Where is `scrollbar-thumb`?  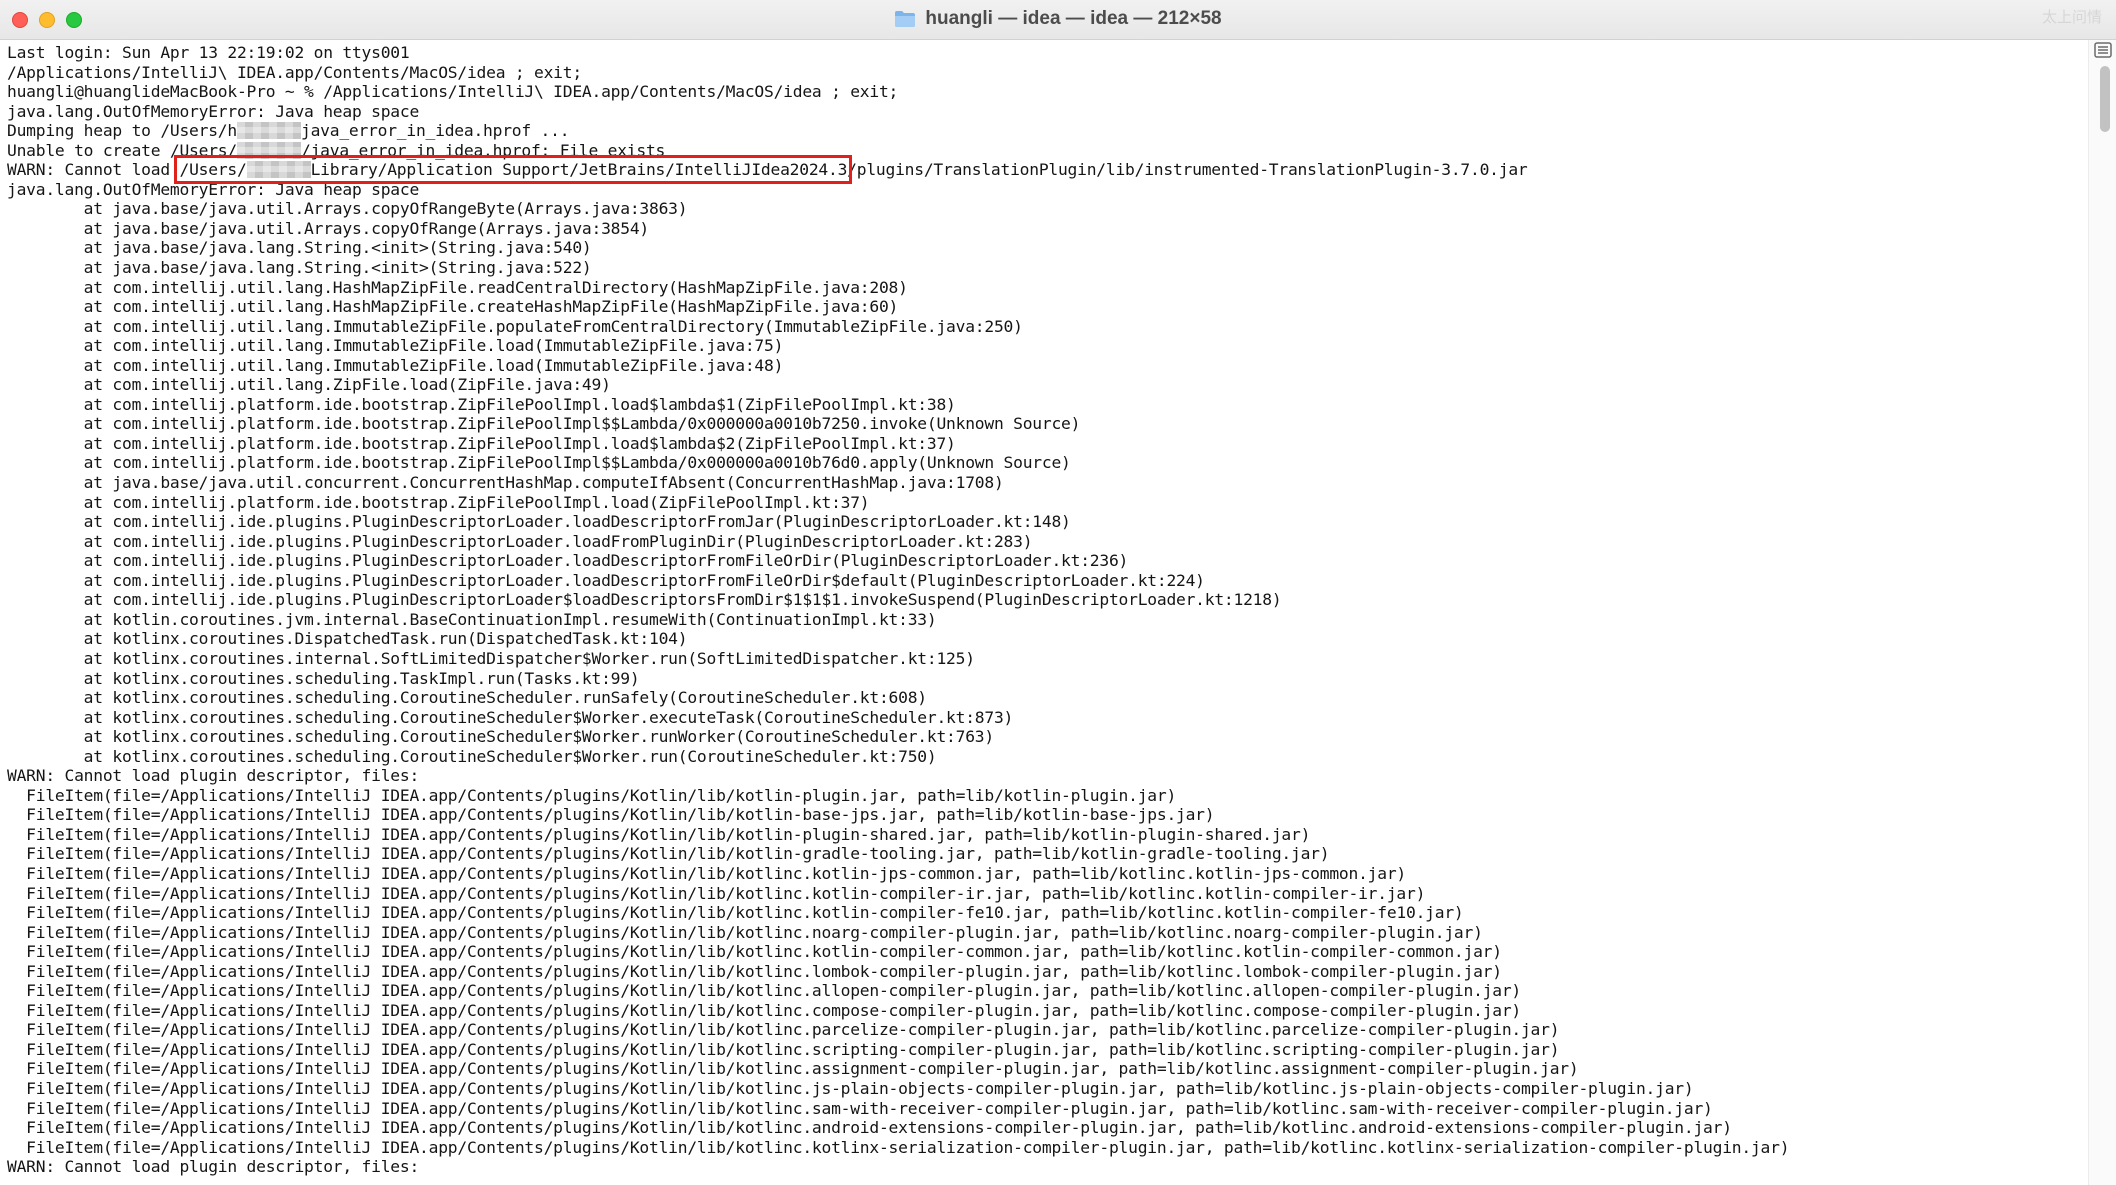 scrollbar-thumb is located at coordinates (2105, 99).